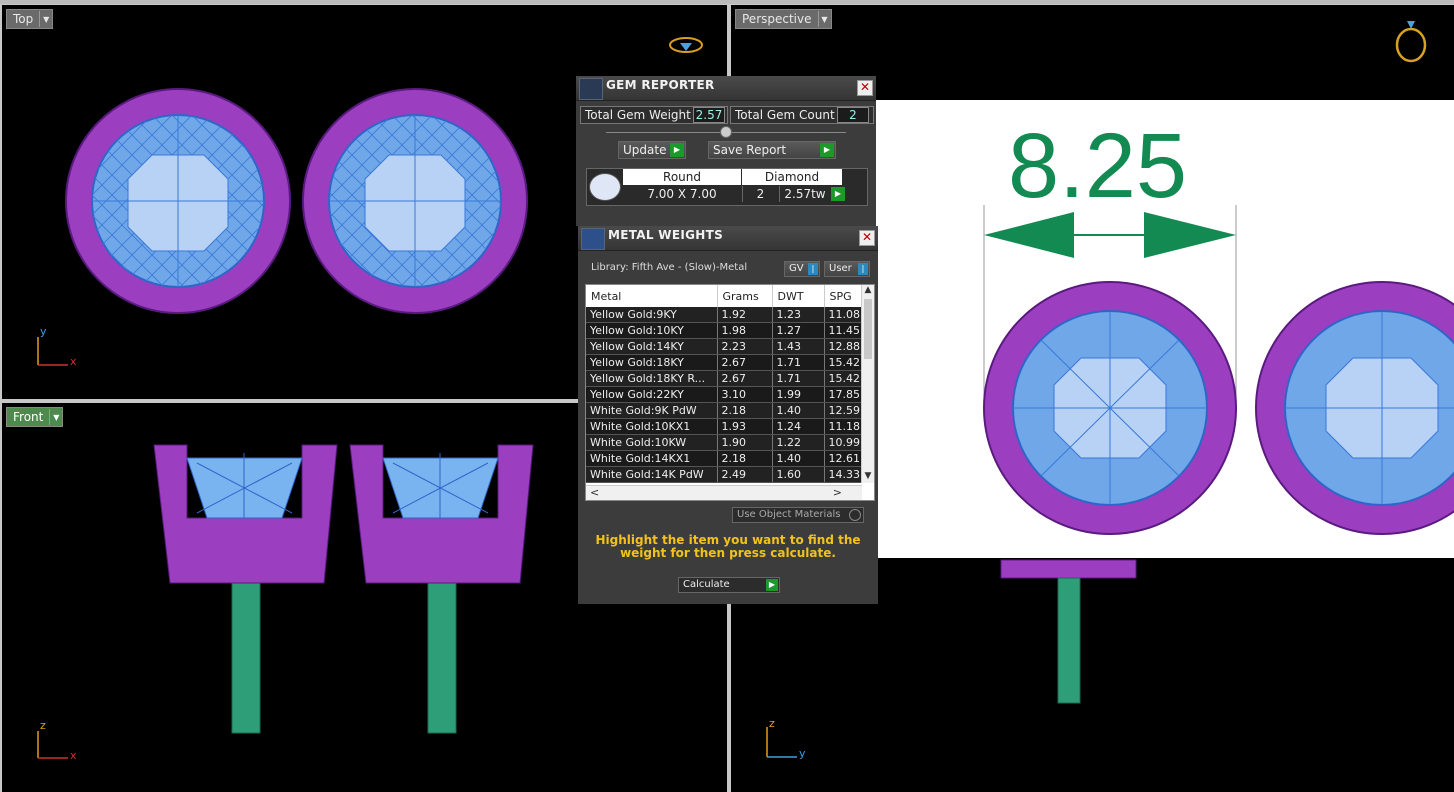 This screenshot has width=1454, height=792. Describe the element at coordinates (843, 458) in the screenshot. I see `spg-cell: 12.61` at that location.